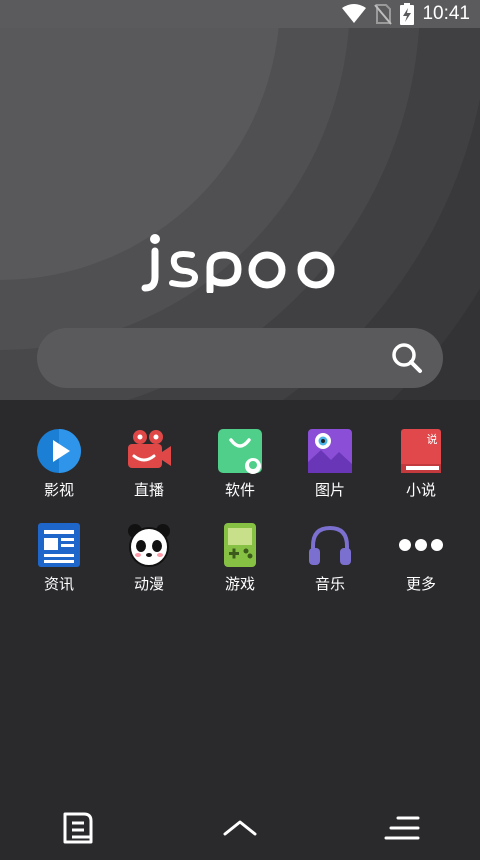 This screenshot has width=480, height=860. What do you see at coordinates (329, 490) in the screenshot?
I see `app-label: 图片` at bounding box center [329, 490].